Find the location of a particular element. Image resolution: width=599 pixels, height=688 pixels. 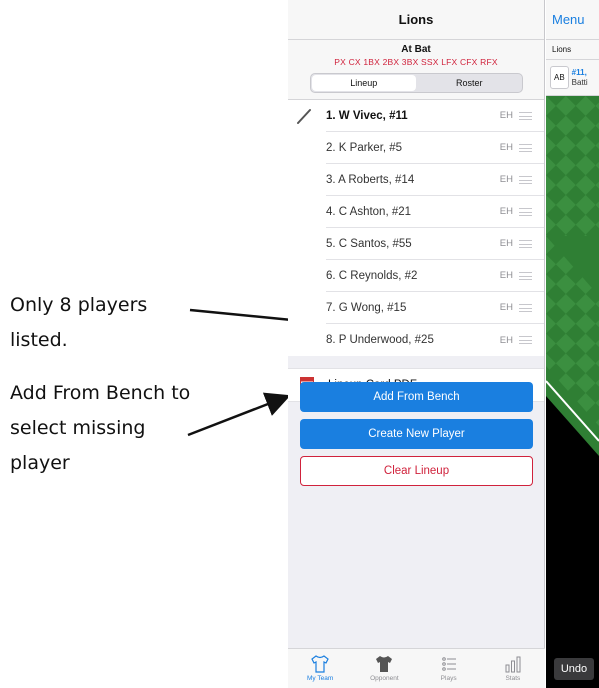

lineup-row: 6. C Reynolds, #2 EH is located at coordinates (435, 276).